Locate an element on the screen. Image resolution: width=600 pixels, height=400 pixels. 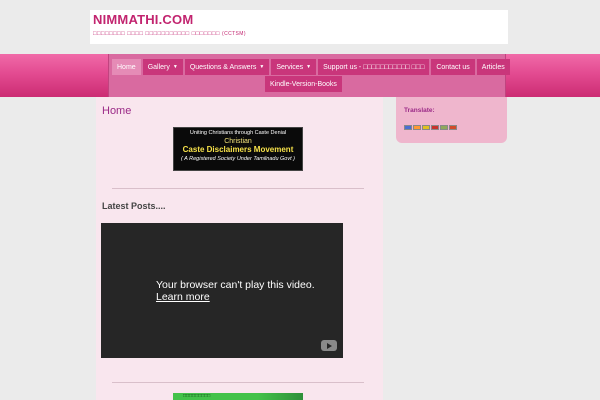
nav-item-label: Kindle-Version-Books is located at coordinates (303, 84).